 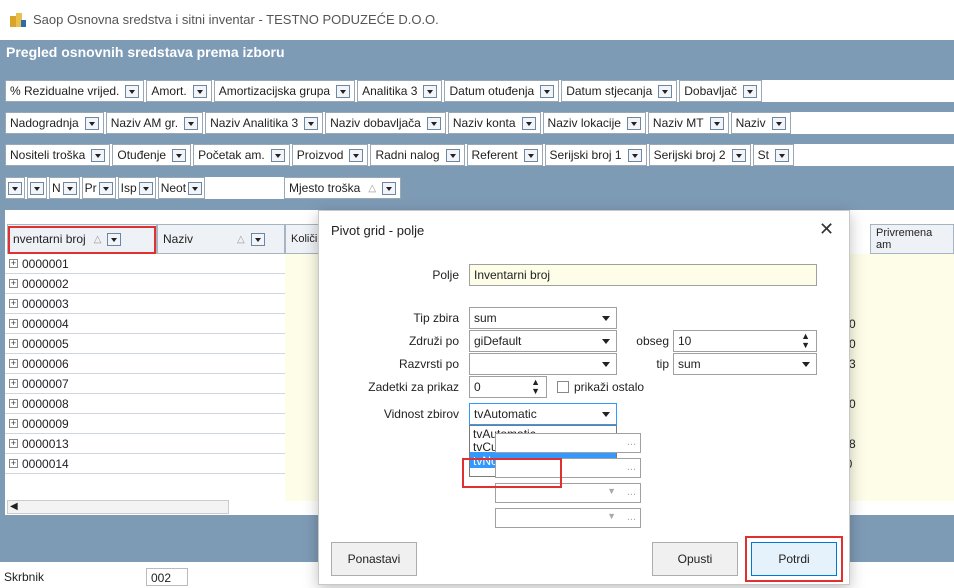 What do you see at coordinates (145, 304) in the screenshot?
I see `table-row: +0000003` at bounding box center [145, 304].